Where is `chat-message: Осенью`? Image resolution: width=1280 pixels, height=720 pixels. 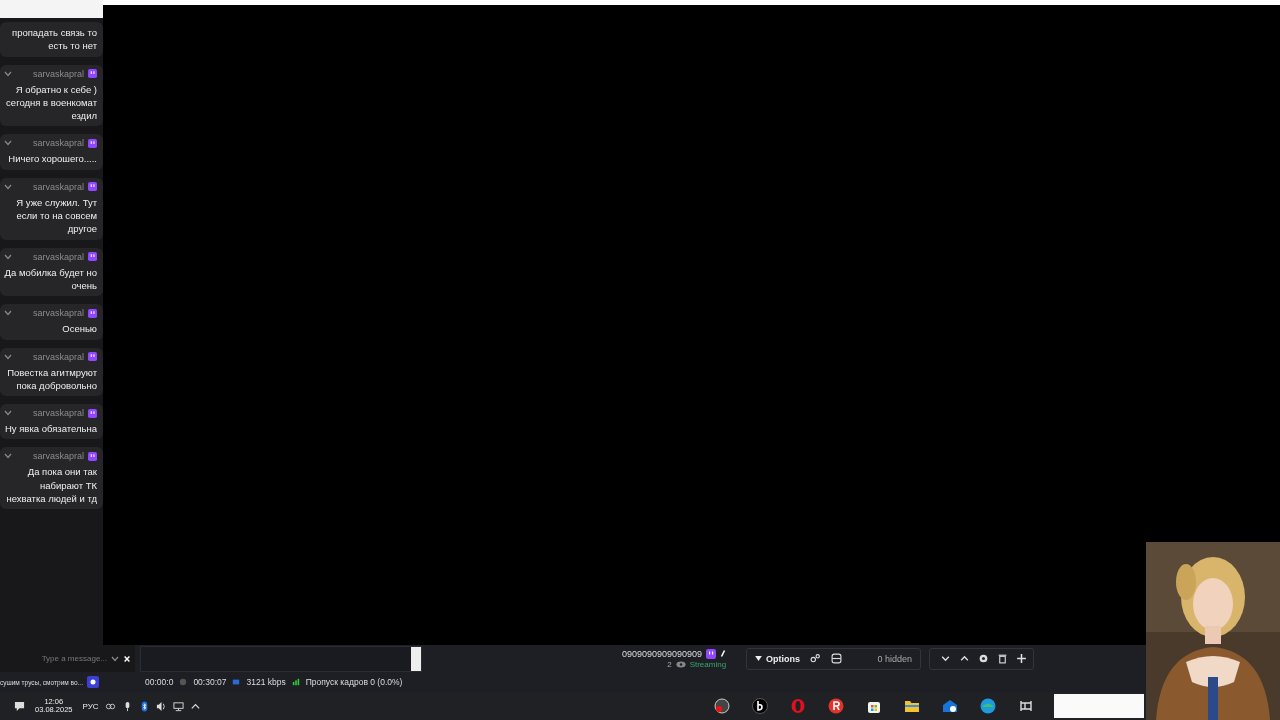 chat-message: Осенью is located at coordinates (79, 329).